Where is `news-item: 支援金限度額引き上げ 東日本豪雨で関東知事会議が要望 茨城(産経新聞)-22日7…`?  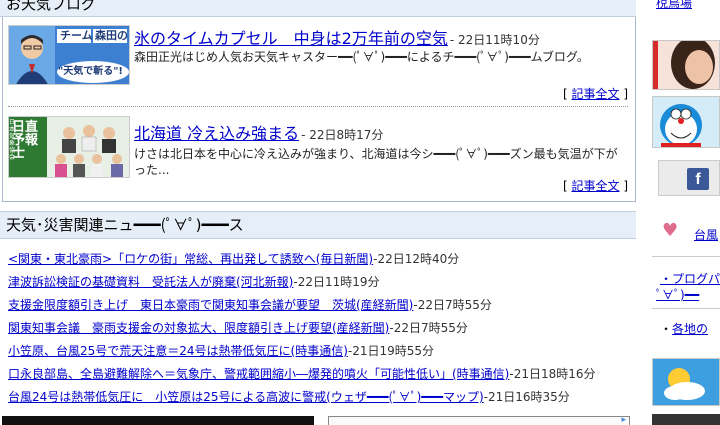 news-item: 支援金限度額引き上げ 東日本豪雨で関東知事会議が要望 茨城(産経新聞)-22日7… is located at coordinates (323, 305).